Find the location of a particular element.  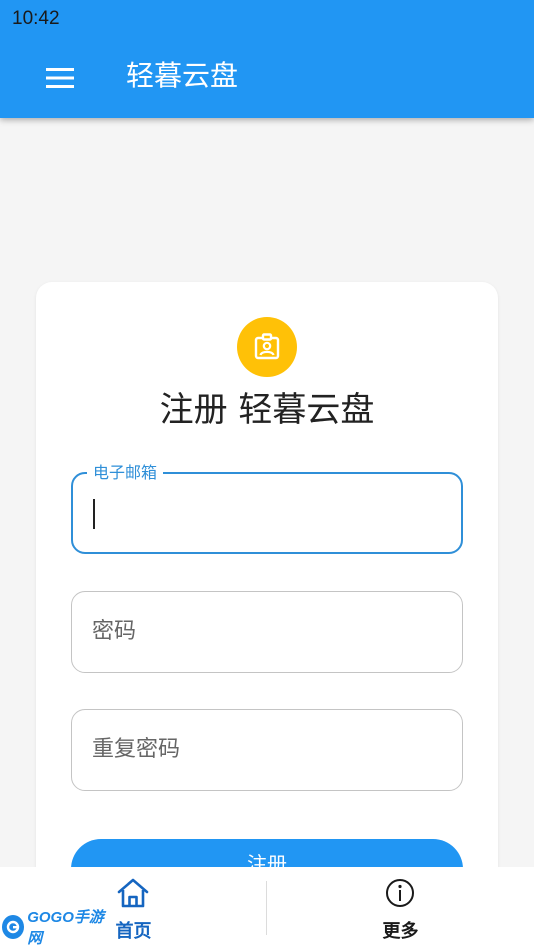

menu-button is located at coordinates (60, 78).